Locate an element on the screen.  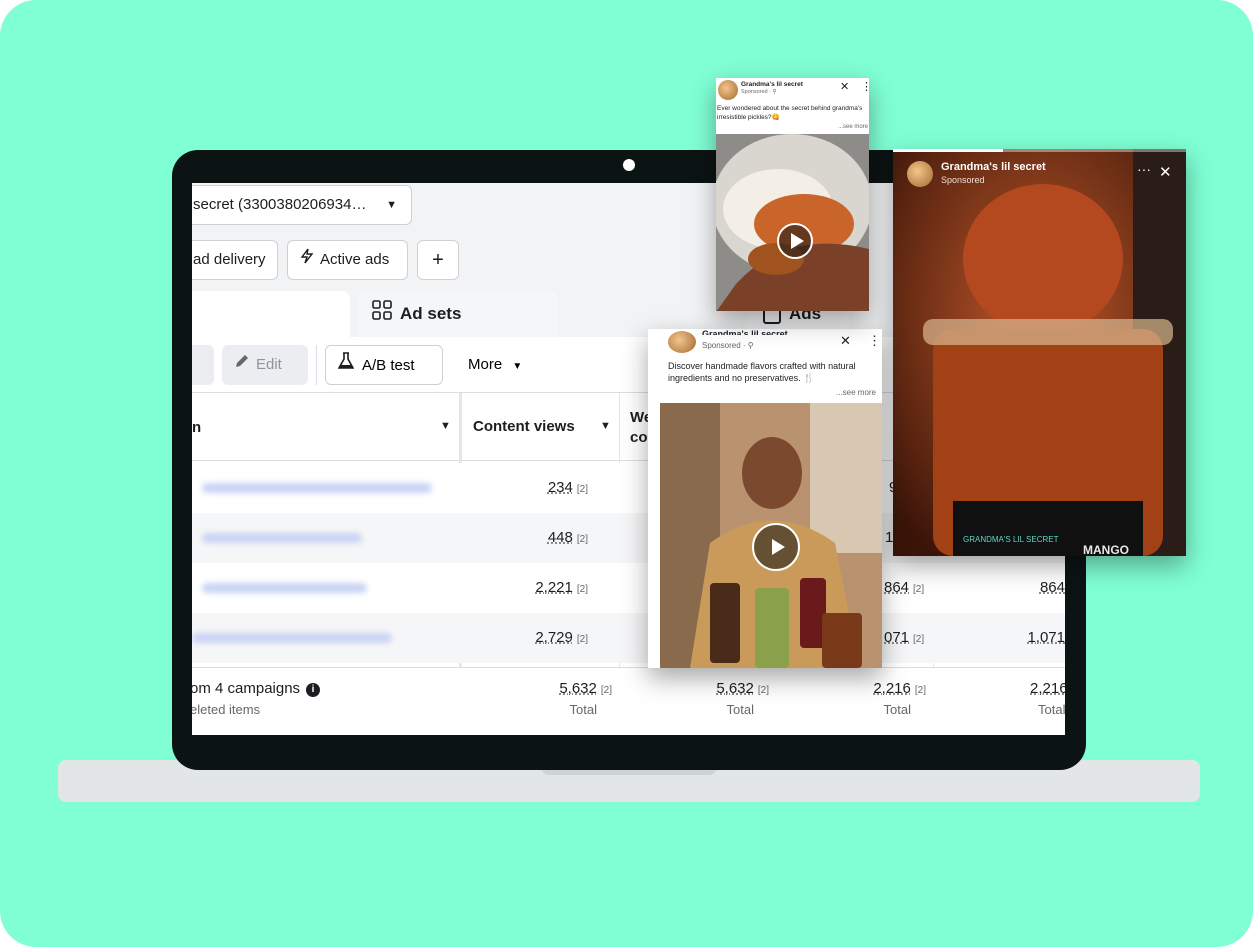
duplicate-button is located at coordinates (203, 365).